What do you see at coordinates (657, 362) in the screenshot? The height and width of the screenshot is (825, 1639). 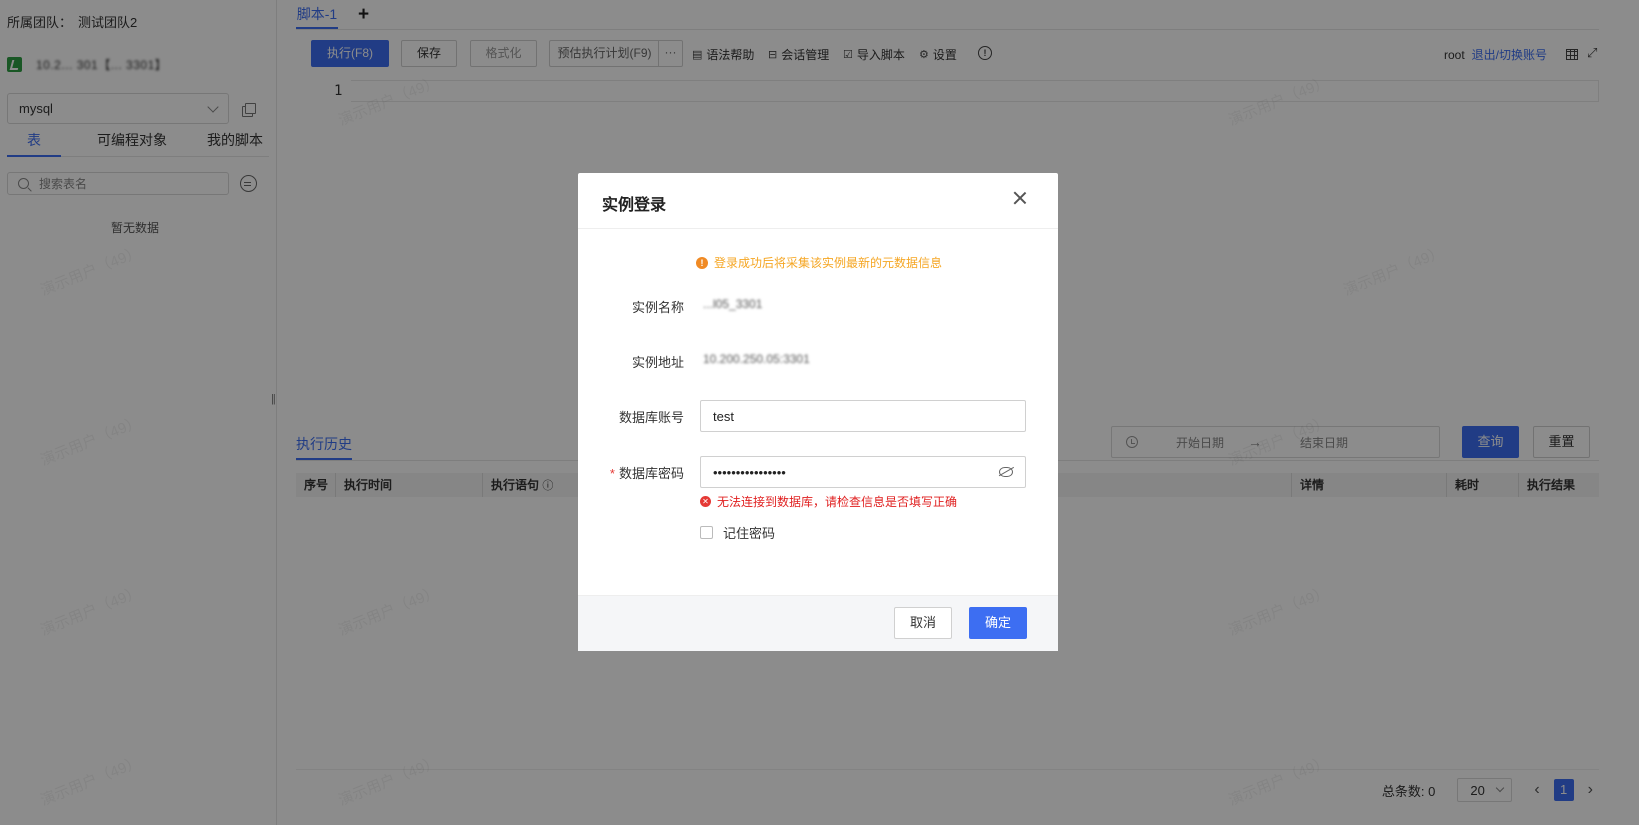 I see `instance-address-label: 实例地址` at bounding box center [657, 362].